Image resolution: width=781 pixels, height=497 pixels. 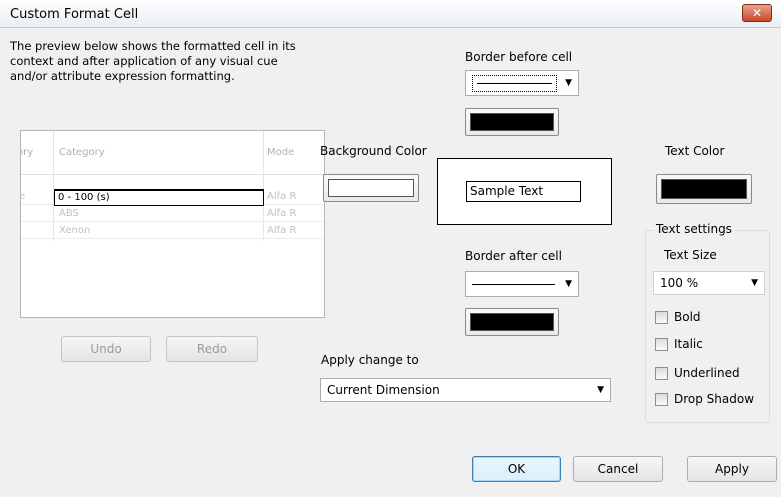 What do you see at coordinates (695, 151) in the screenshot?
I see `text-color-label: Text Color` at bounding box center [695, 151].